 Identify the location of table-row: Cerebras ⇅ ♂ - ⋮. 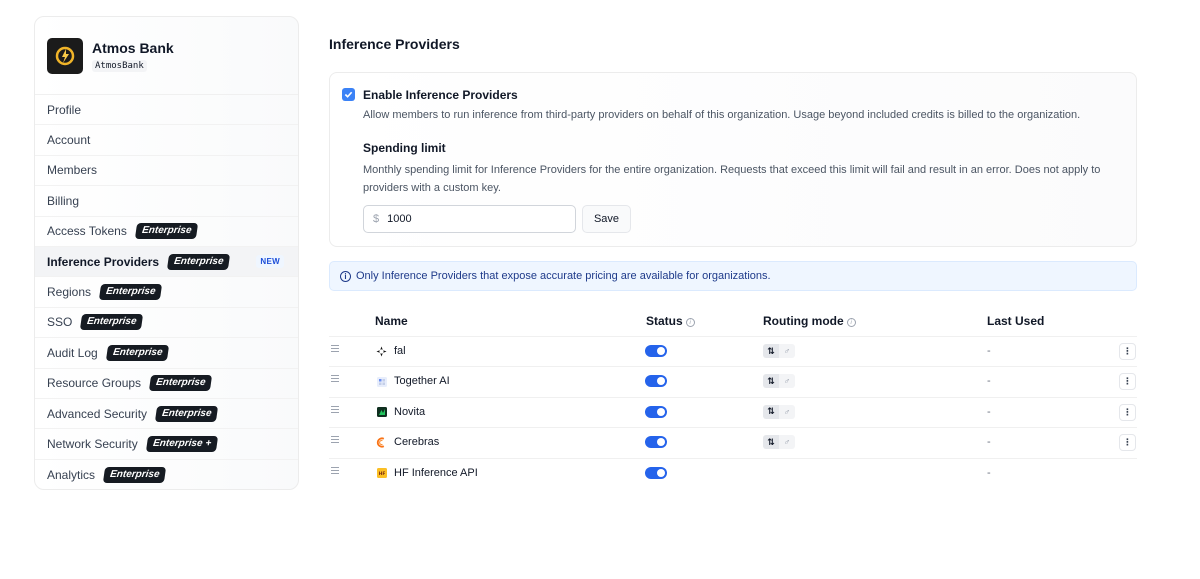
(733, 442).